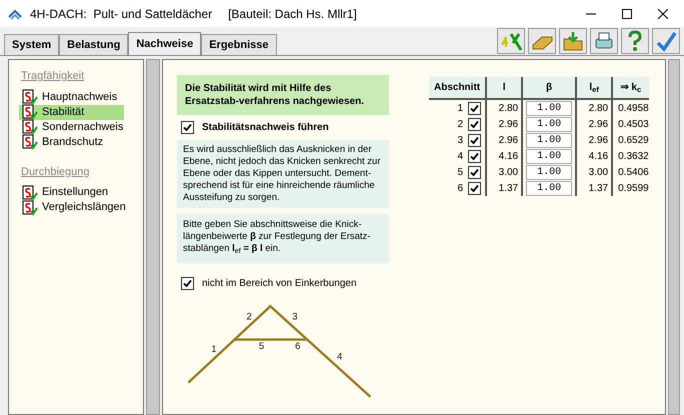 The height and width of the screenshot is (415, 684). I want to click on sidebar-item: Einstellungen, so click(71, 192).